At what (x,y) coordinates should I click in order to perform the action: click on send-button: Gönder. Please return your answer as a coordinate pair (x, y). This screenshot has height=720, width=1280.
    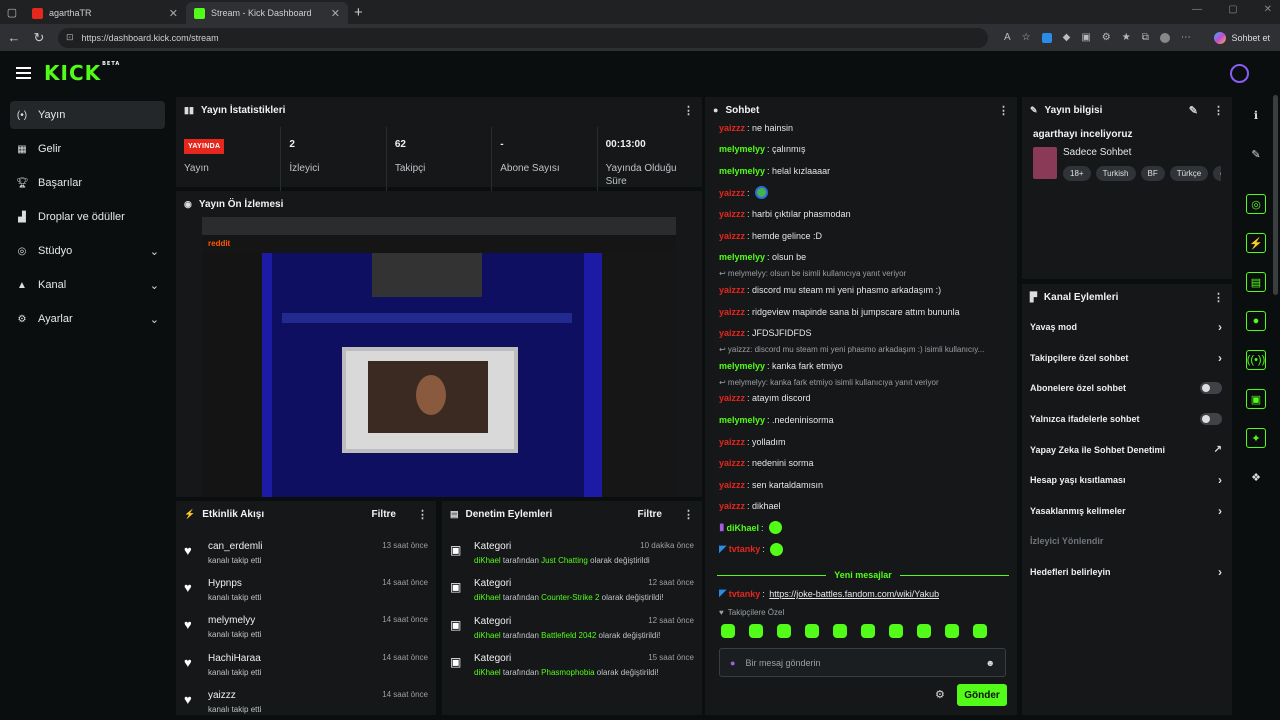
    Looking at the image, I should click on (982, 695).